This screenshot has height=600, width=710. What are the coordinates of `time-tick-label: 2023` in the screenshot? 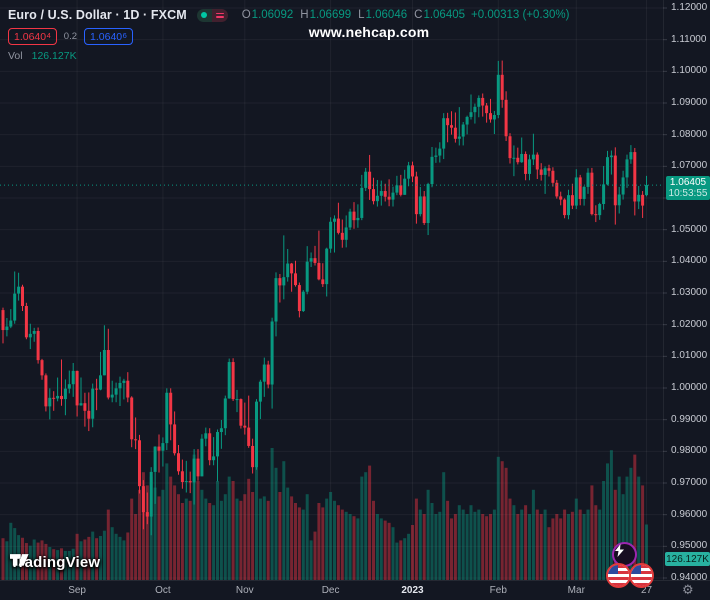 It's located at (412, 590).